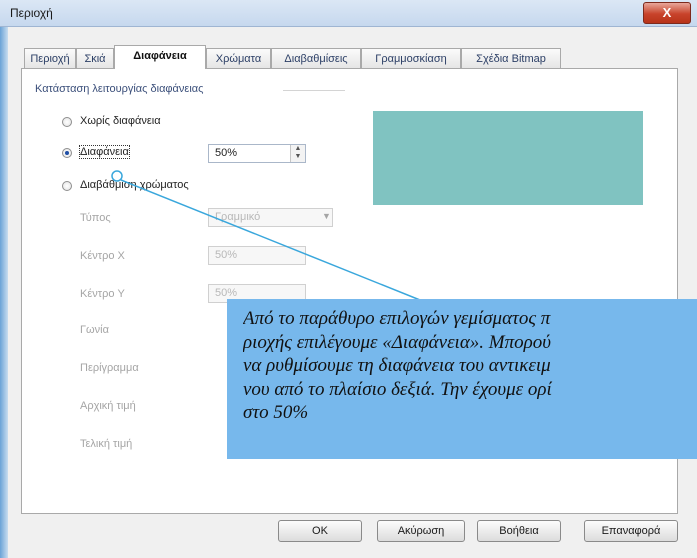 The width and height of the screenshot is (697, 558). What do you see at coordinates (276, 412) in the screenshot?
I see `annotation-line: στο 50%` at bounding box center [276, 412].